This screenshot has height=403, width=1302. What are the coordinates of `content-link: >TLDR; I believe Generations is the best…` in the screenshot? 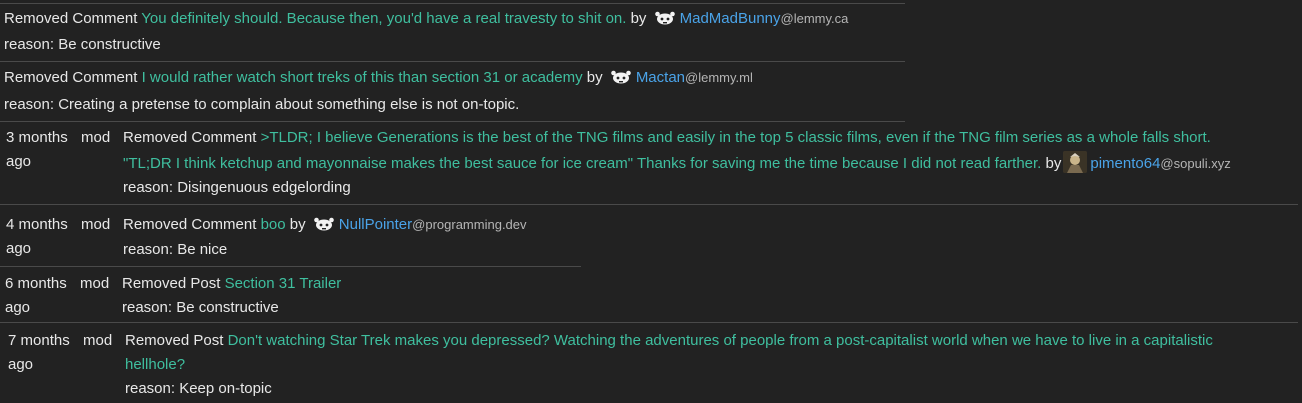 It's located at (736, 137).